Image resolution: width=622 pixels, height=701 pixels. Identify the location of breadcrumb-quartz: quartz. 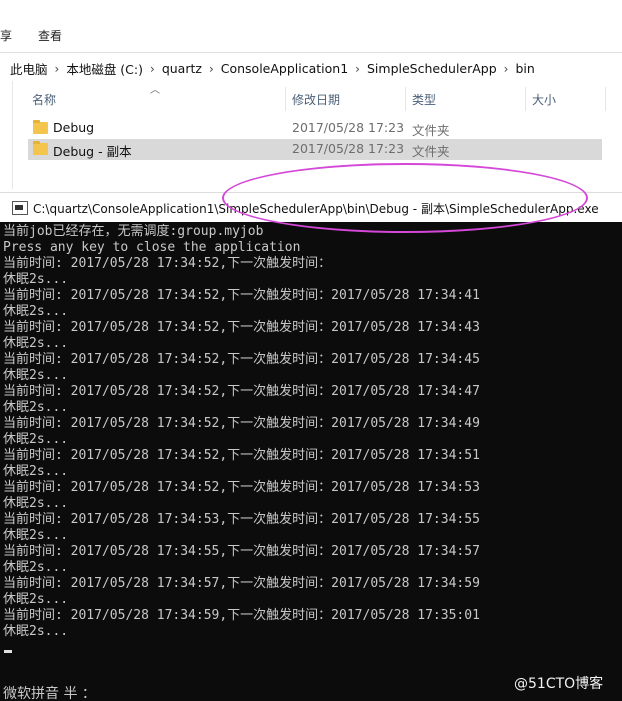
(182, 68).